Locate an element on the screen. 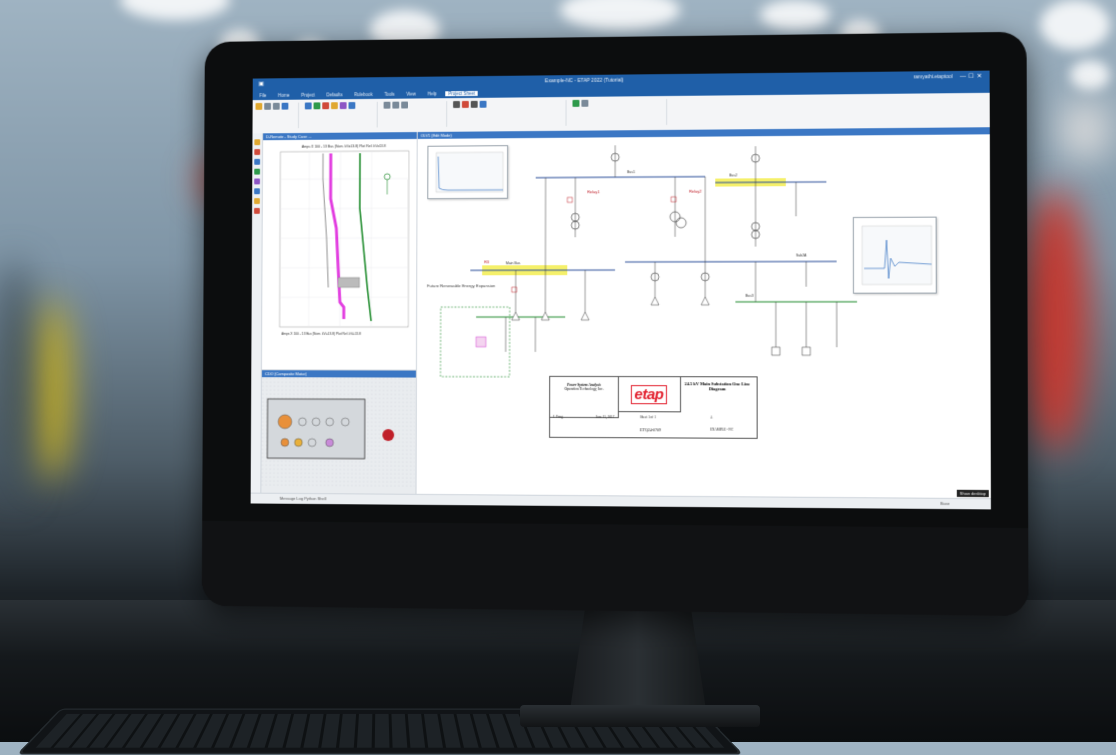 This screenshot has height=755, width=1116. ribbon-group-modes is located at coordinates (341, 115).